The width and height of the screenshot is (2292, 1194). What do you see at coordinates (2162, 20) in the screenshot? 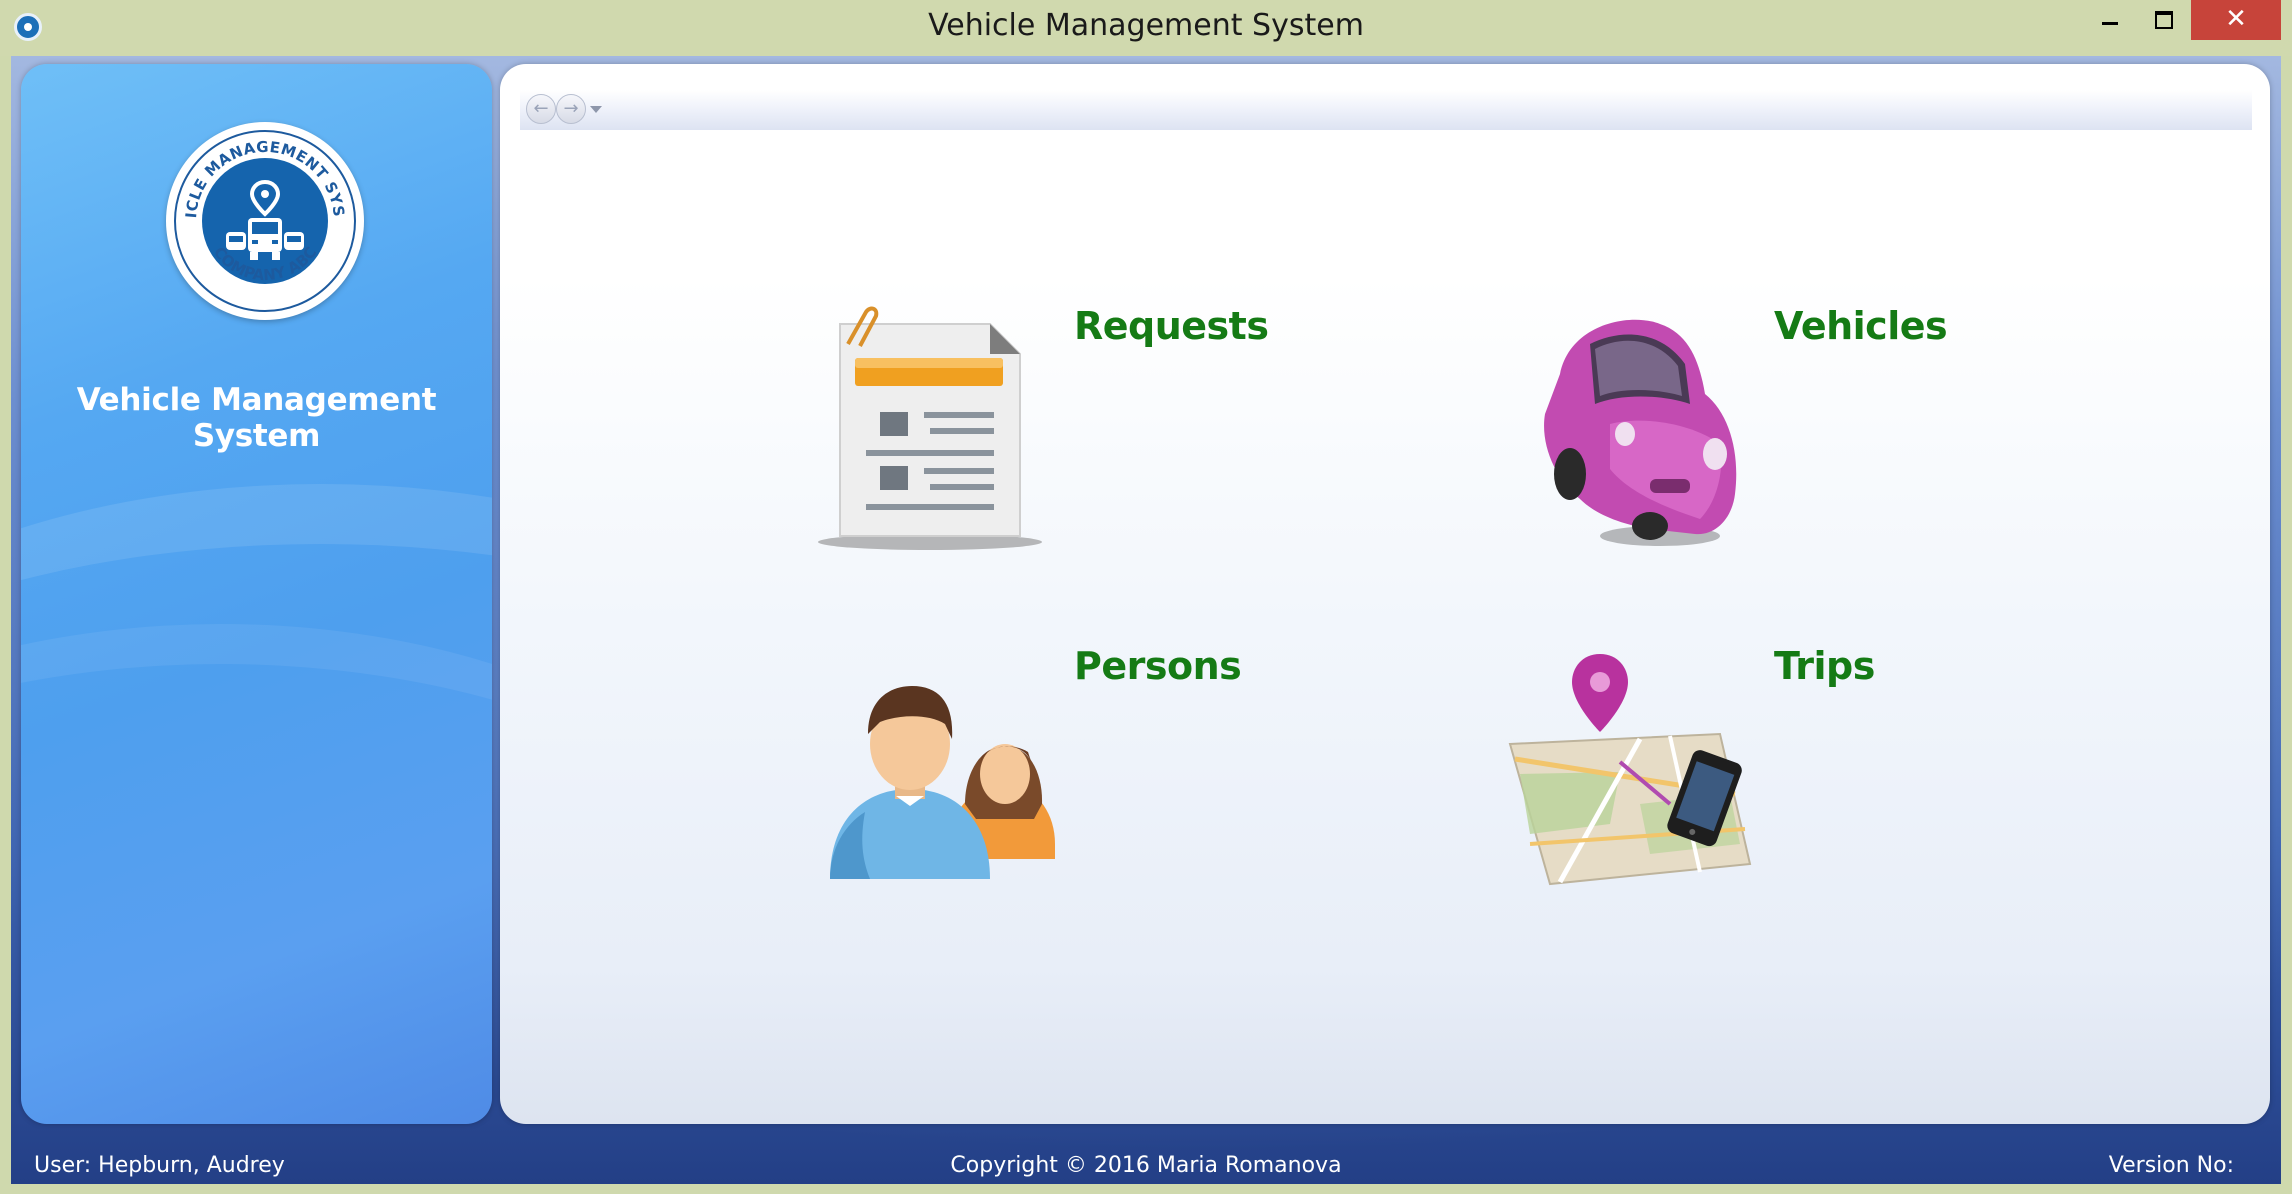
I see `maximize-button` at bounding box center [2162, 20].